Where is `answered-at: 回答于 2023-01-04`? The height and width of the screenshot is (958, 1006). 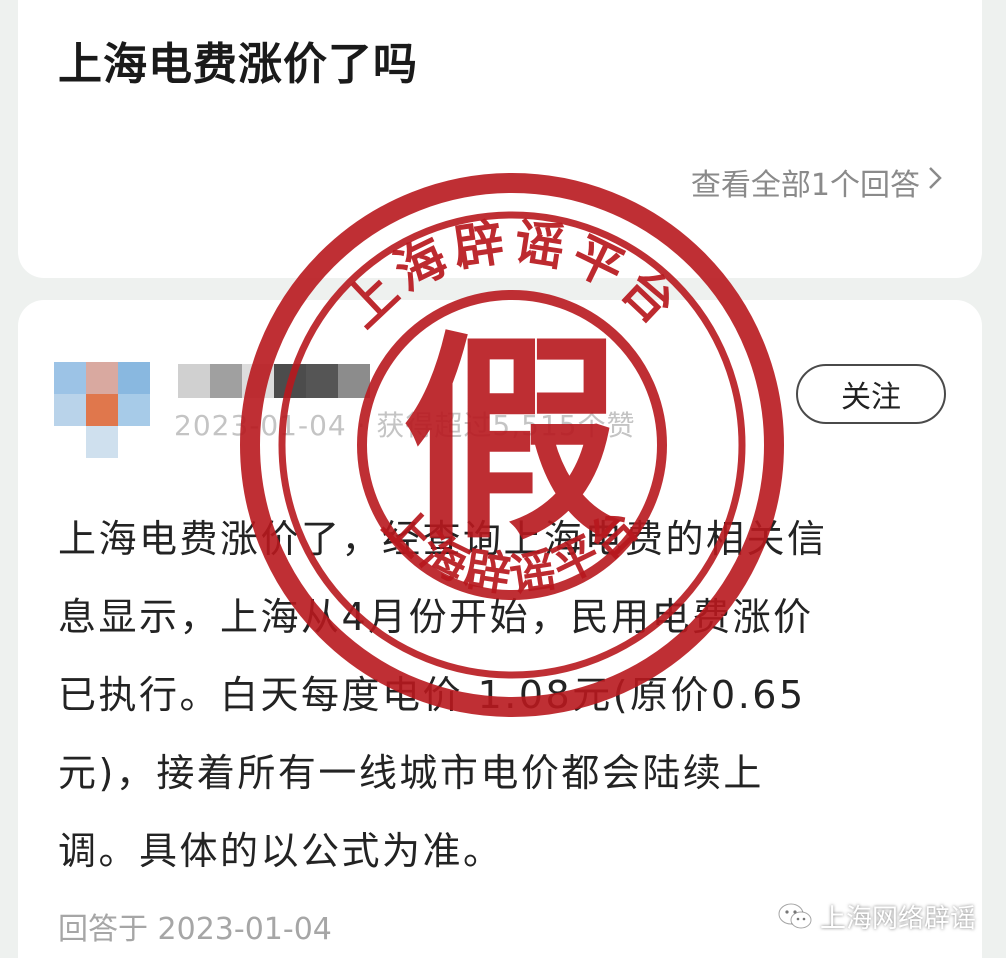
answered-at: 回答于 2023-01-04 is located at coordinates (195, 929).